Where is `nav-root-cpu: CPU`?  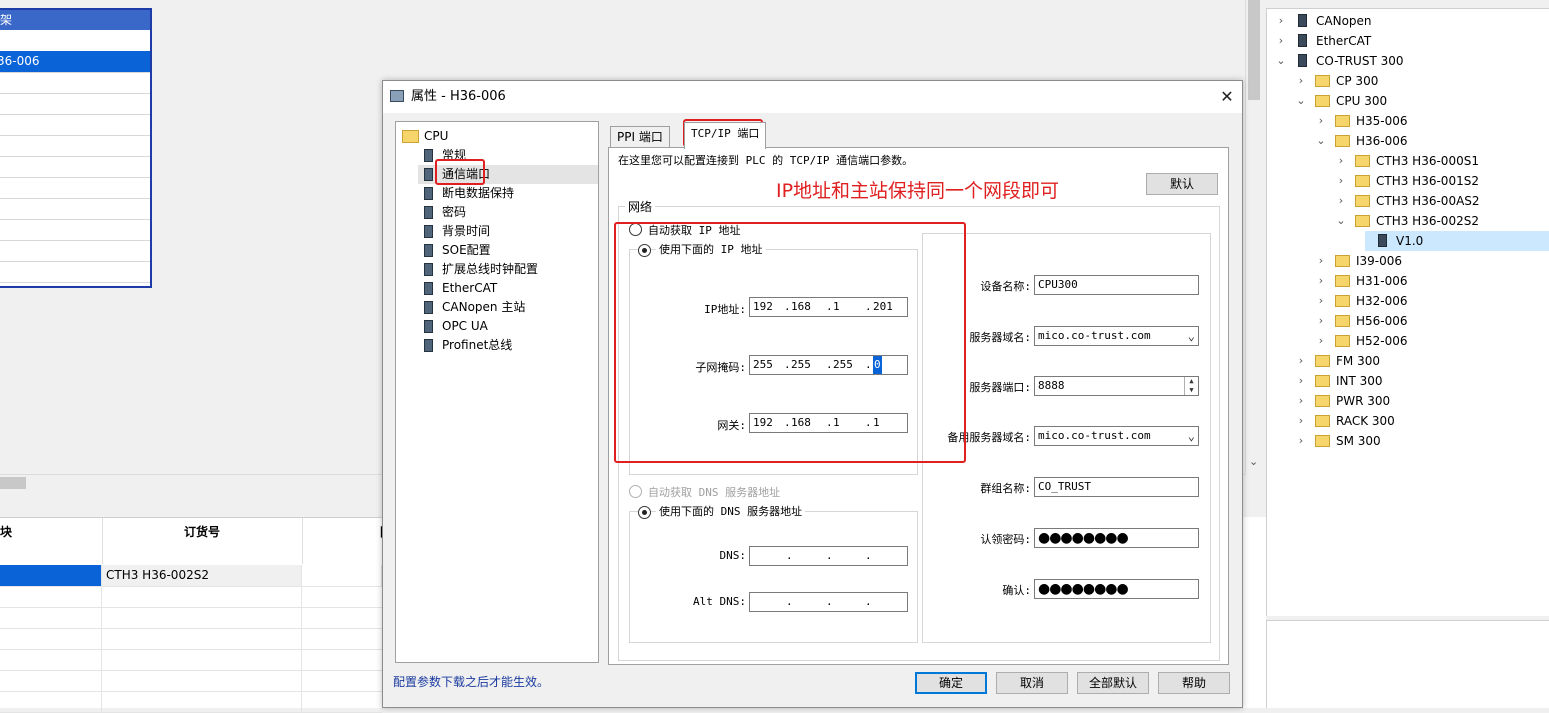 nav-root-cpu: CPU is located at coordinates (436, 136).